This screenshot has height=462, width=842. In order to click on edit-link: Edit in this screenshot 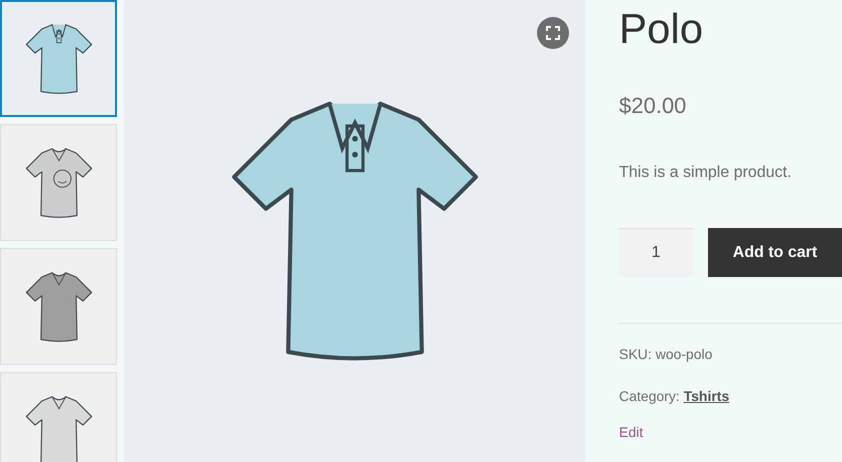, I will do `click(631, 432)`.